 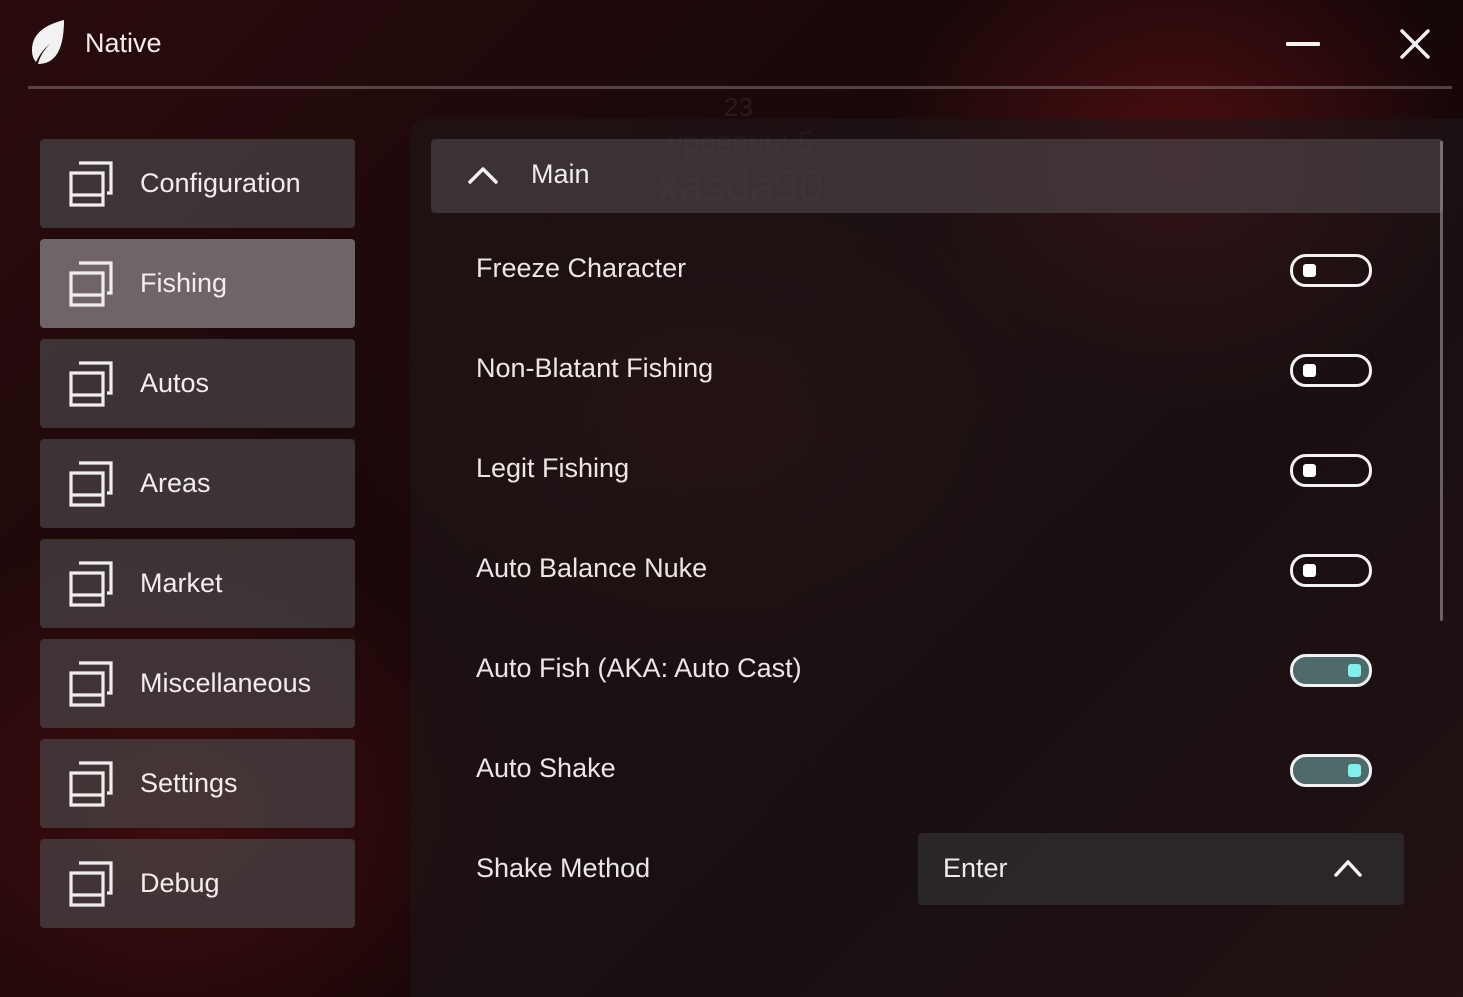 I want to click on legit-fishing-toggle, so click(x=1331, y=470).